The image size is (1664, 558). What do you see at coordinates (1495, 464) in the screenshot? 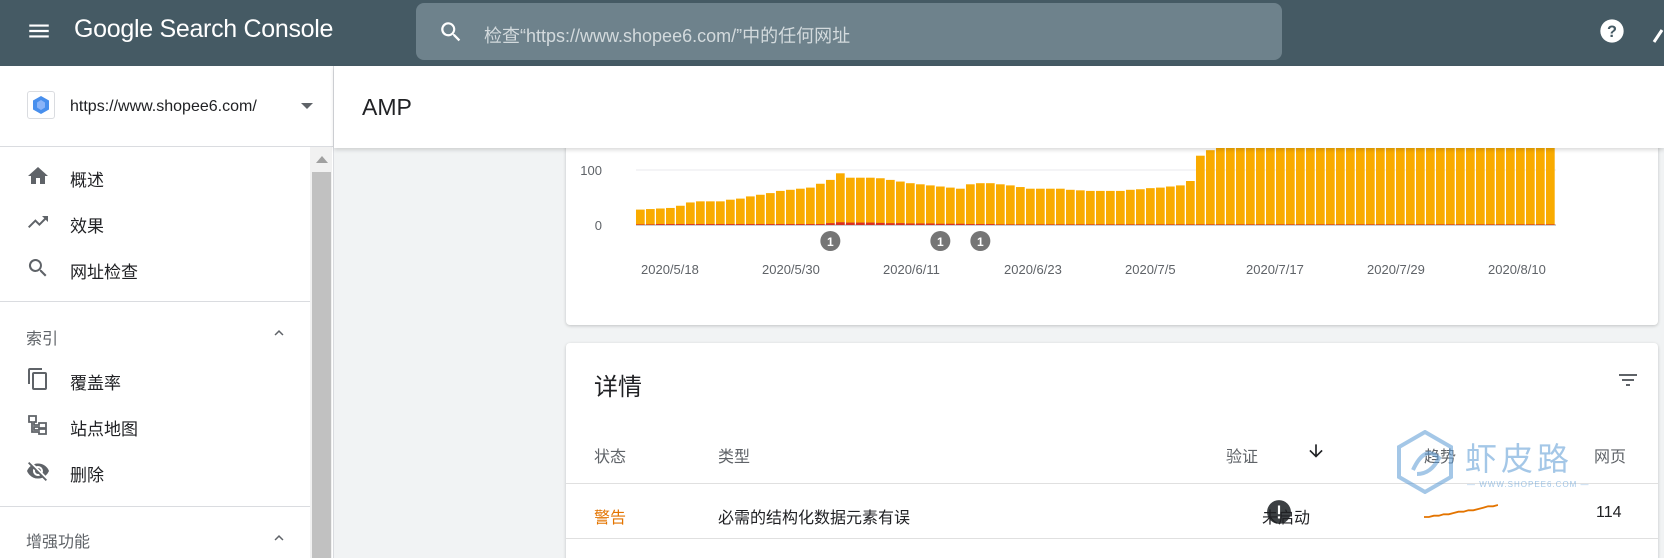
I see `watermark-logo: 虾皮路 — WWW.SHOPEE6.COM —` at bounding box center [1495, 464].